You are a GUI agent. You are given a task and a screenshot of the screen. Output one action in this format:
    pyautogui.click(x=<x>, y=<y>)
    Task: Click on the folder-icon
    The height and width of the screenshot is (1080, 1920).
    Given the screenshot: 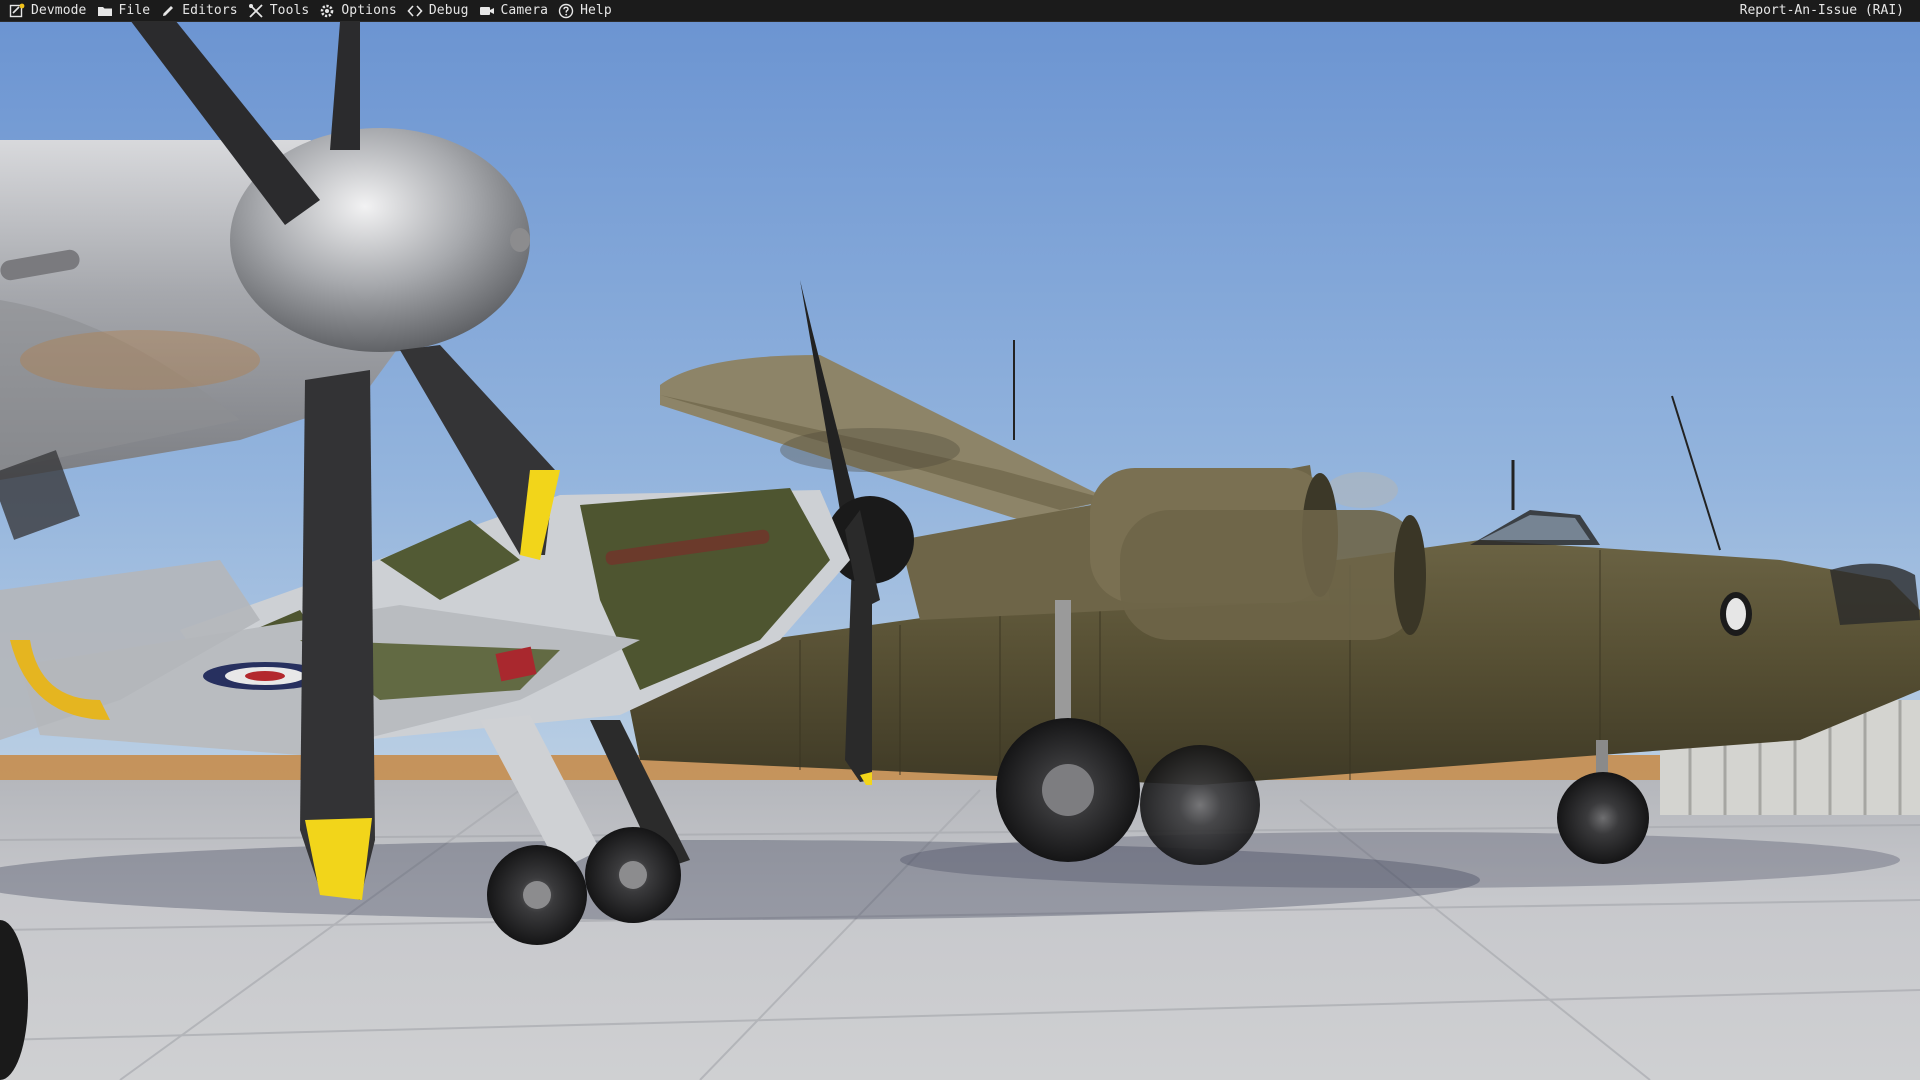 What is the action you would take?
    pyautogui.click(x=105, y=11)
    